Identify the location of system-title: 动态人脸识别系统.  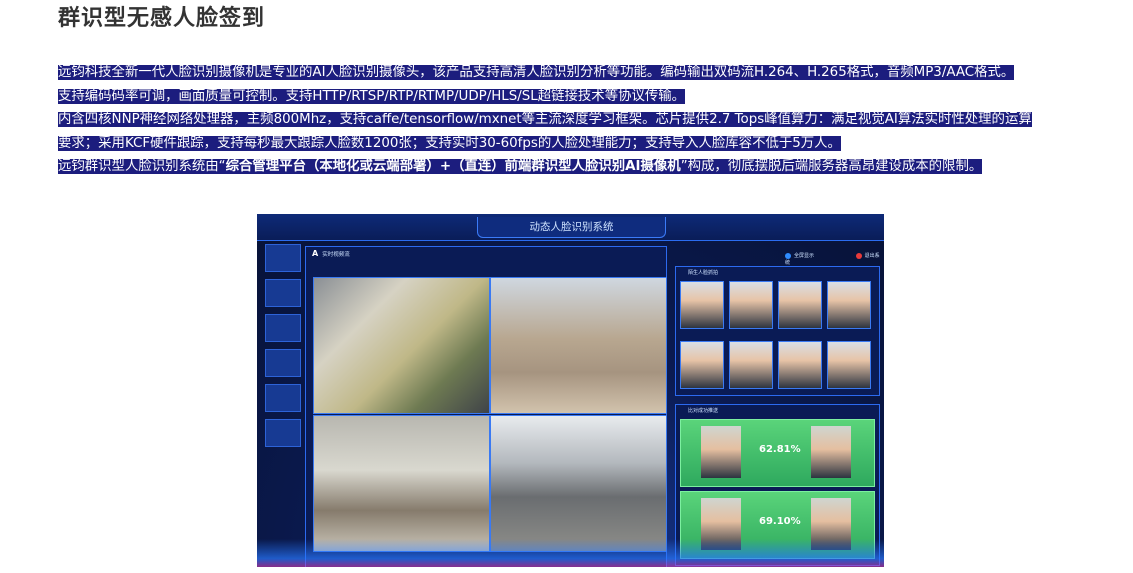
(571, 227).